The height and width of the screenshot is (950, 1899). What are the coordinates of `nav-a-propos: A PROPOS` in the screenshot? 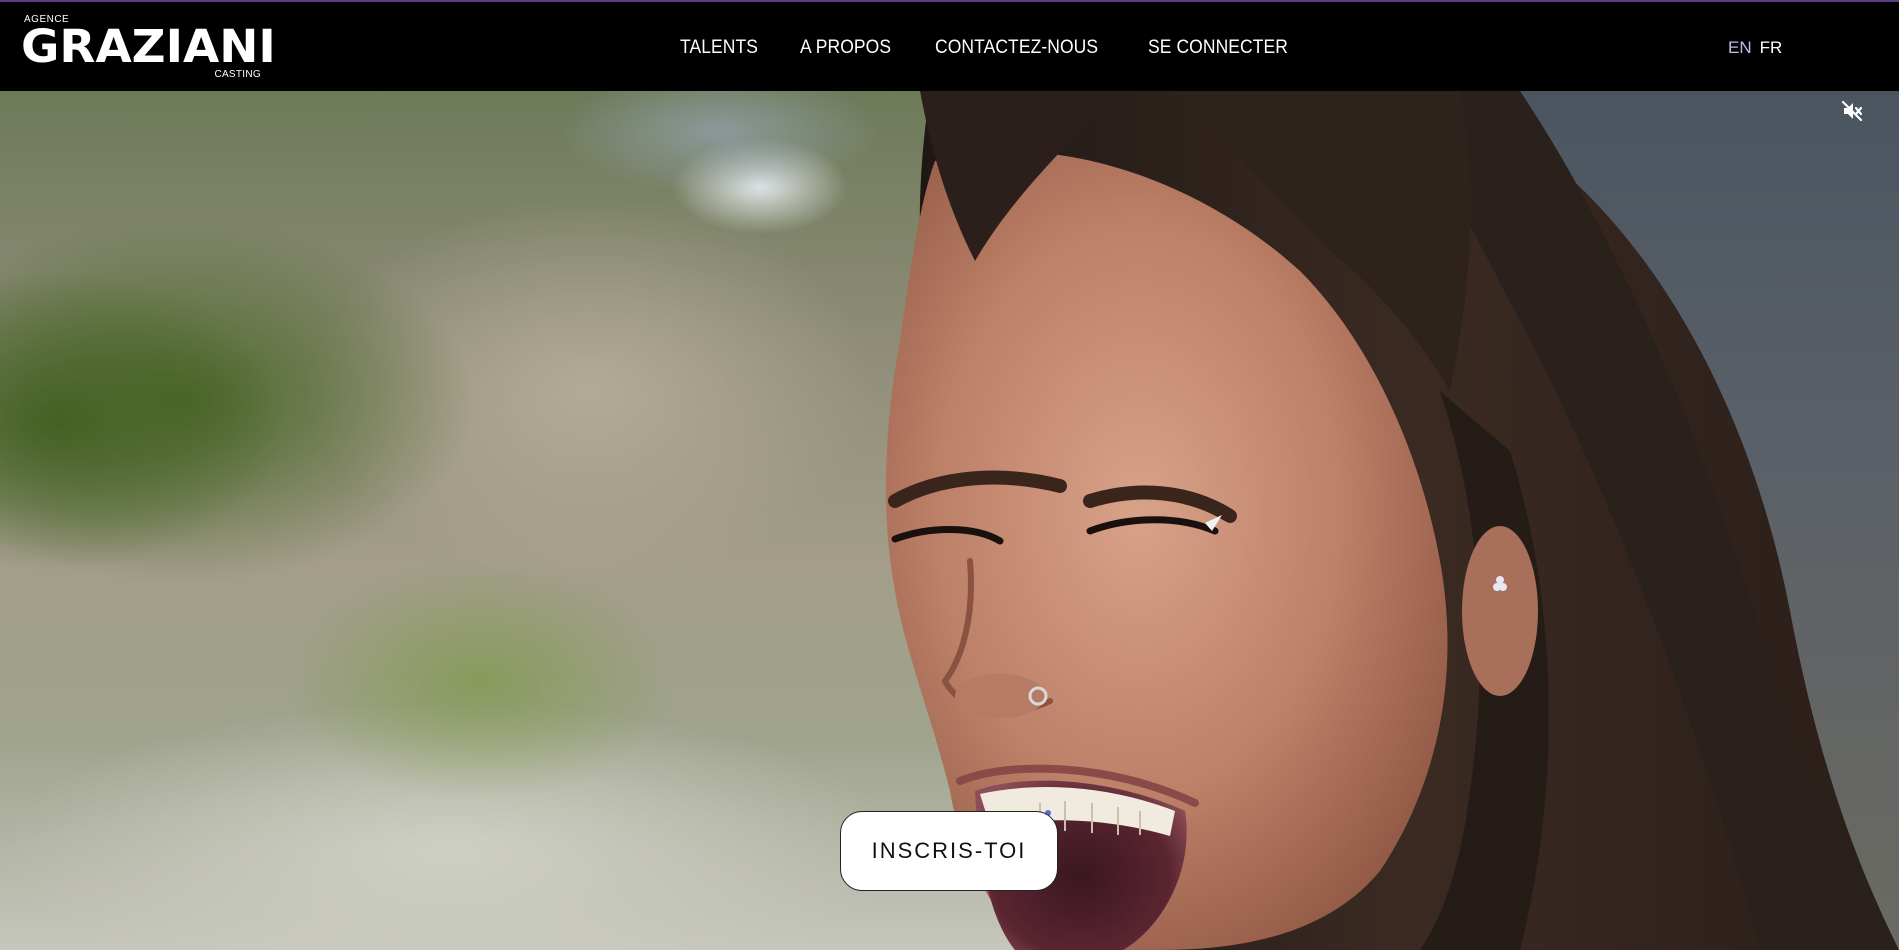 It's located at (845, 48).